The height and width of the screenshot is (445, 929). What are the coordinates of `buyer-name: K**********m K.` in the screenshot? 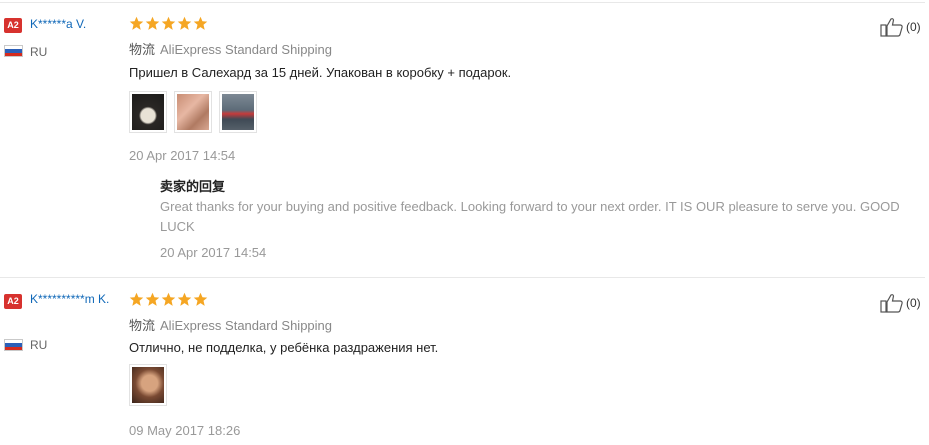 It's located at (78, 299).